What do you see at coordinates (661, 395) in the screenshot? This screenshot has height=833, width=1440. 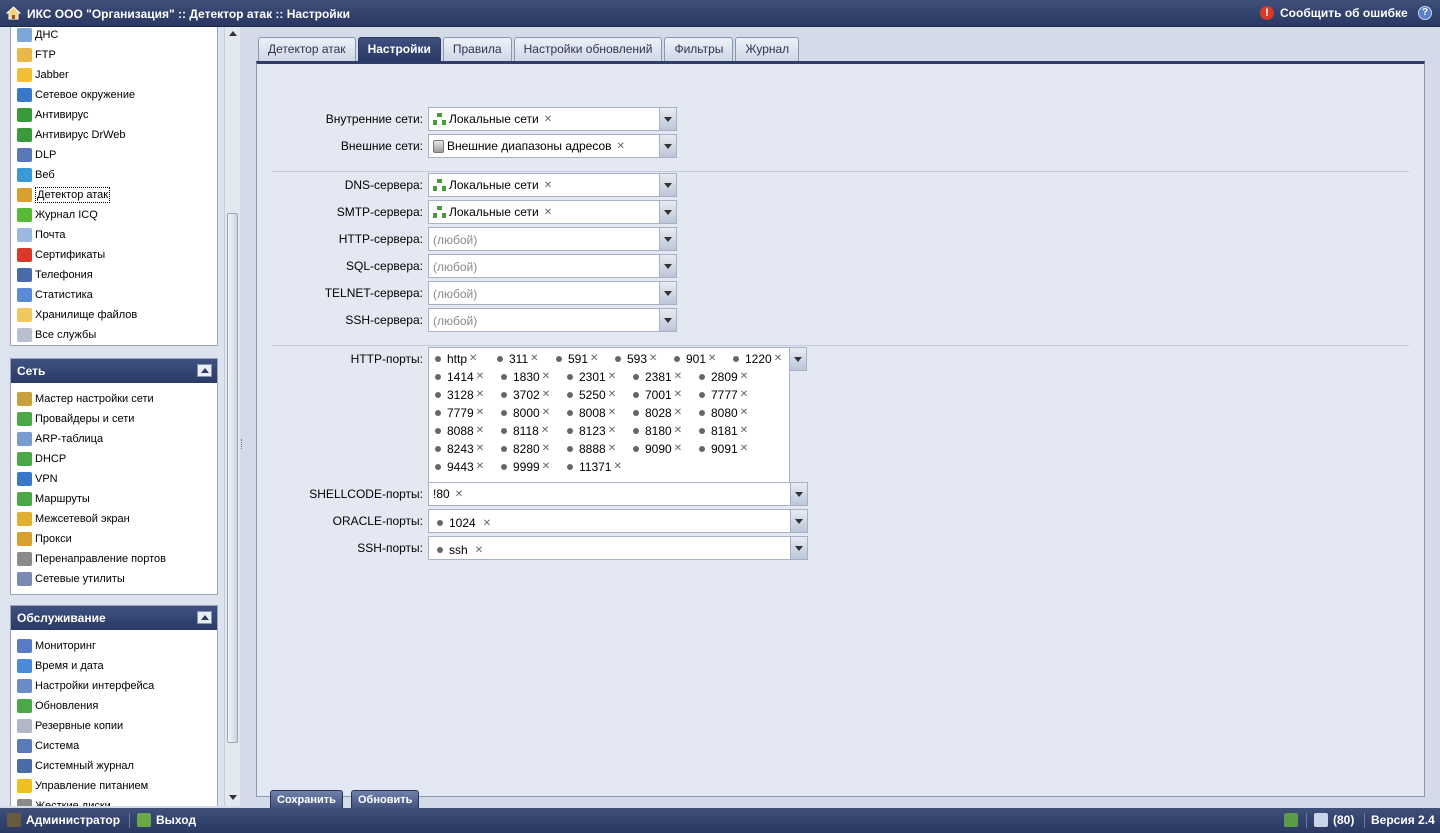 I see `http-port-tag: 7001 ✕` at bounding box center [661, 395].